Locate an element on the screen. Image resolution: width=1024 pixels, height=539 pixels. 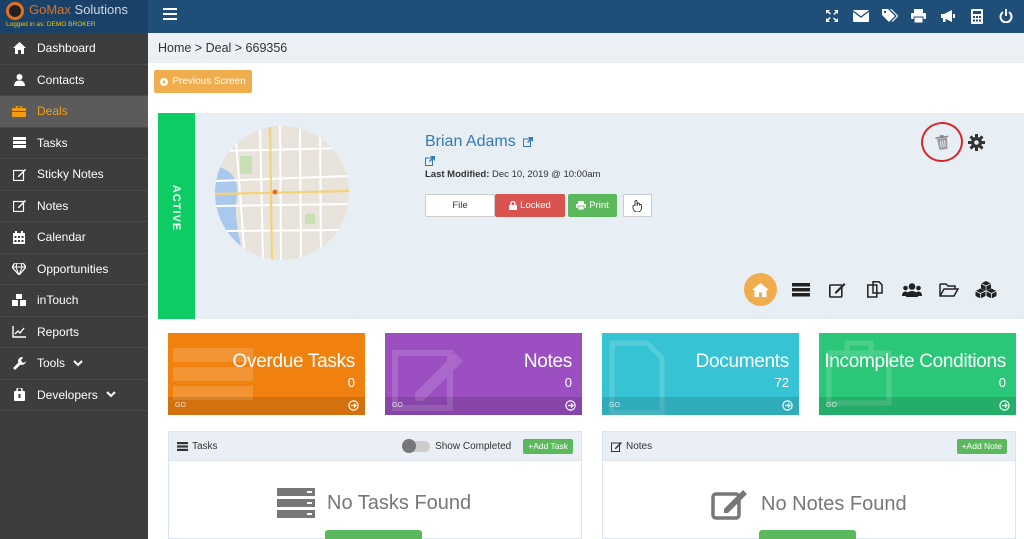
card-count: 72 is located at coordinates (781, 382).